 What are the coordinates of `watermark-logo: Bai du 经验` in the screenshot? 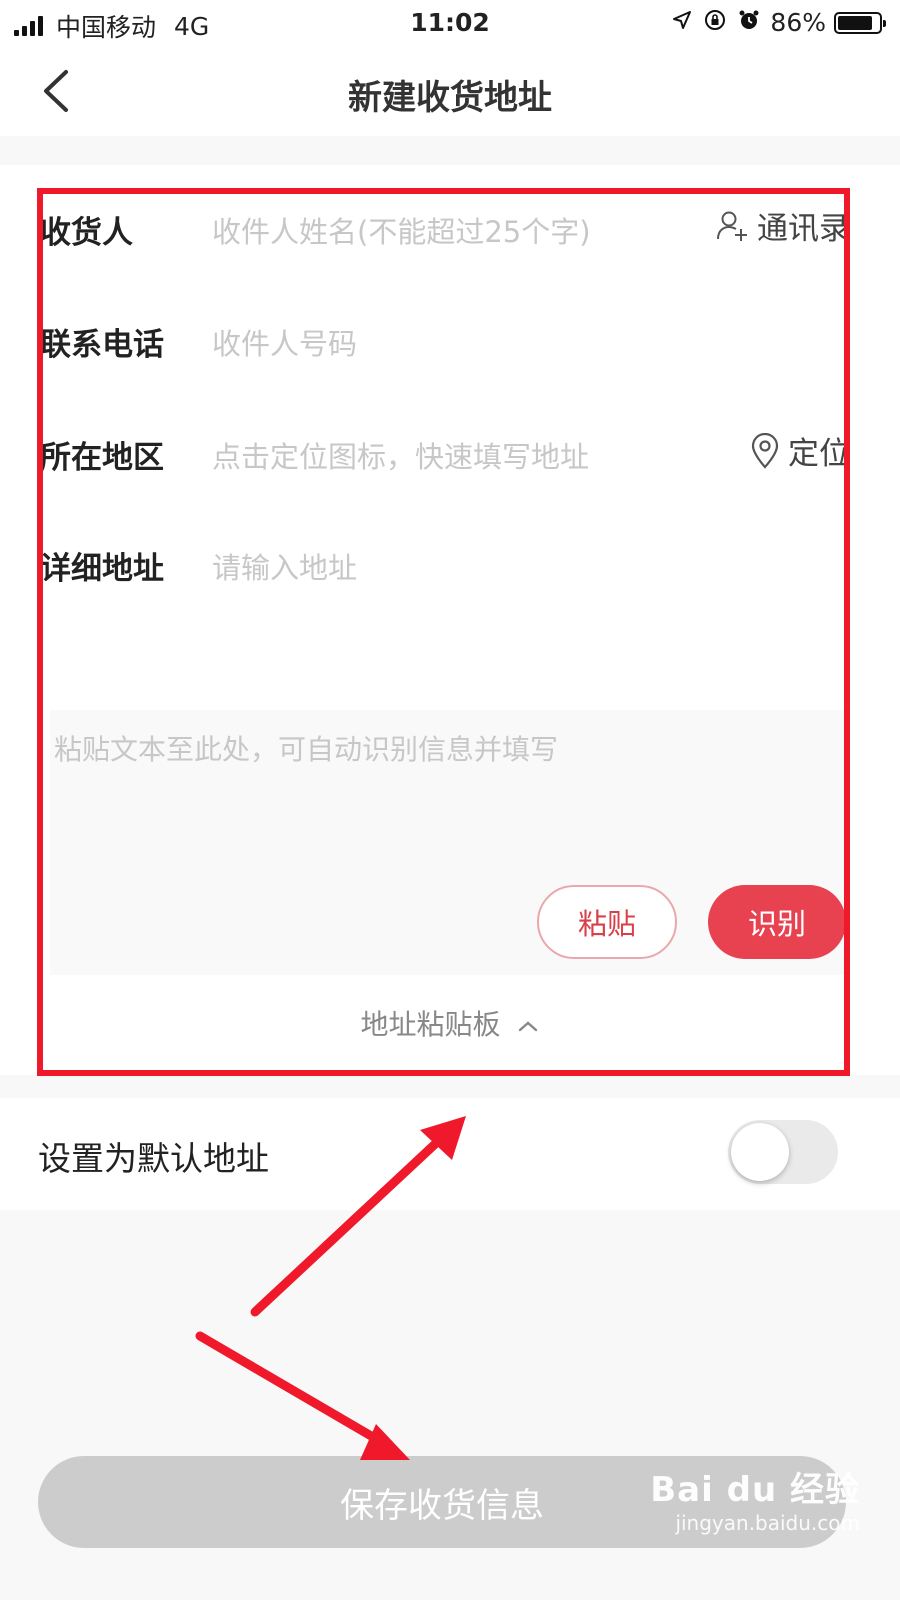 It's located at (755, 1490).